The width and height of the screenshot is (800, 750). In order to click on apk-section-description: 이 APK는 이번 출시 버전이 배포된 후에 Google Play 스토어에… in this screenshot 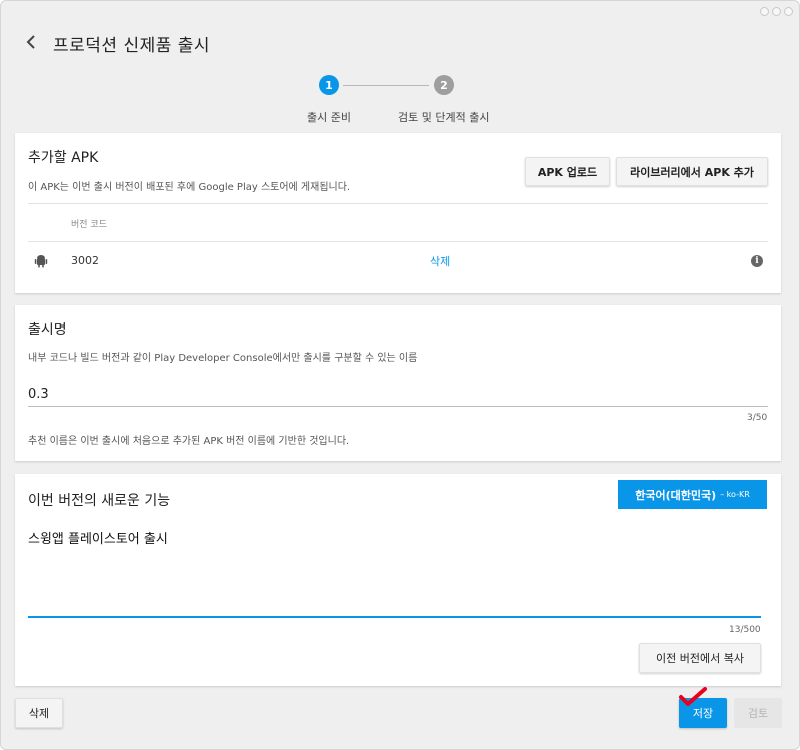, I will do `click(189, 187)`.